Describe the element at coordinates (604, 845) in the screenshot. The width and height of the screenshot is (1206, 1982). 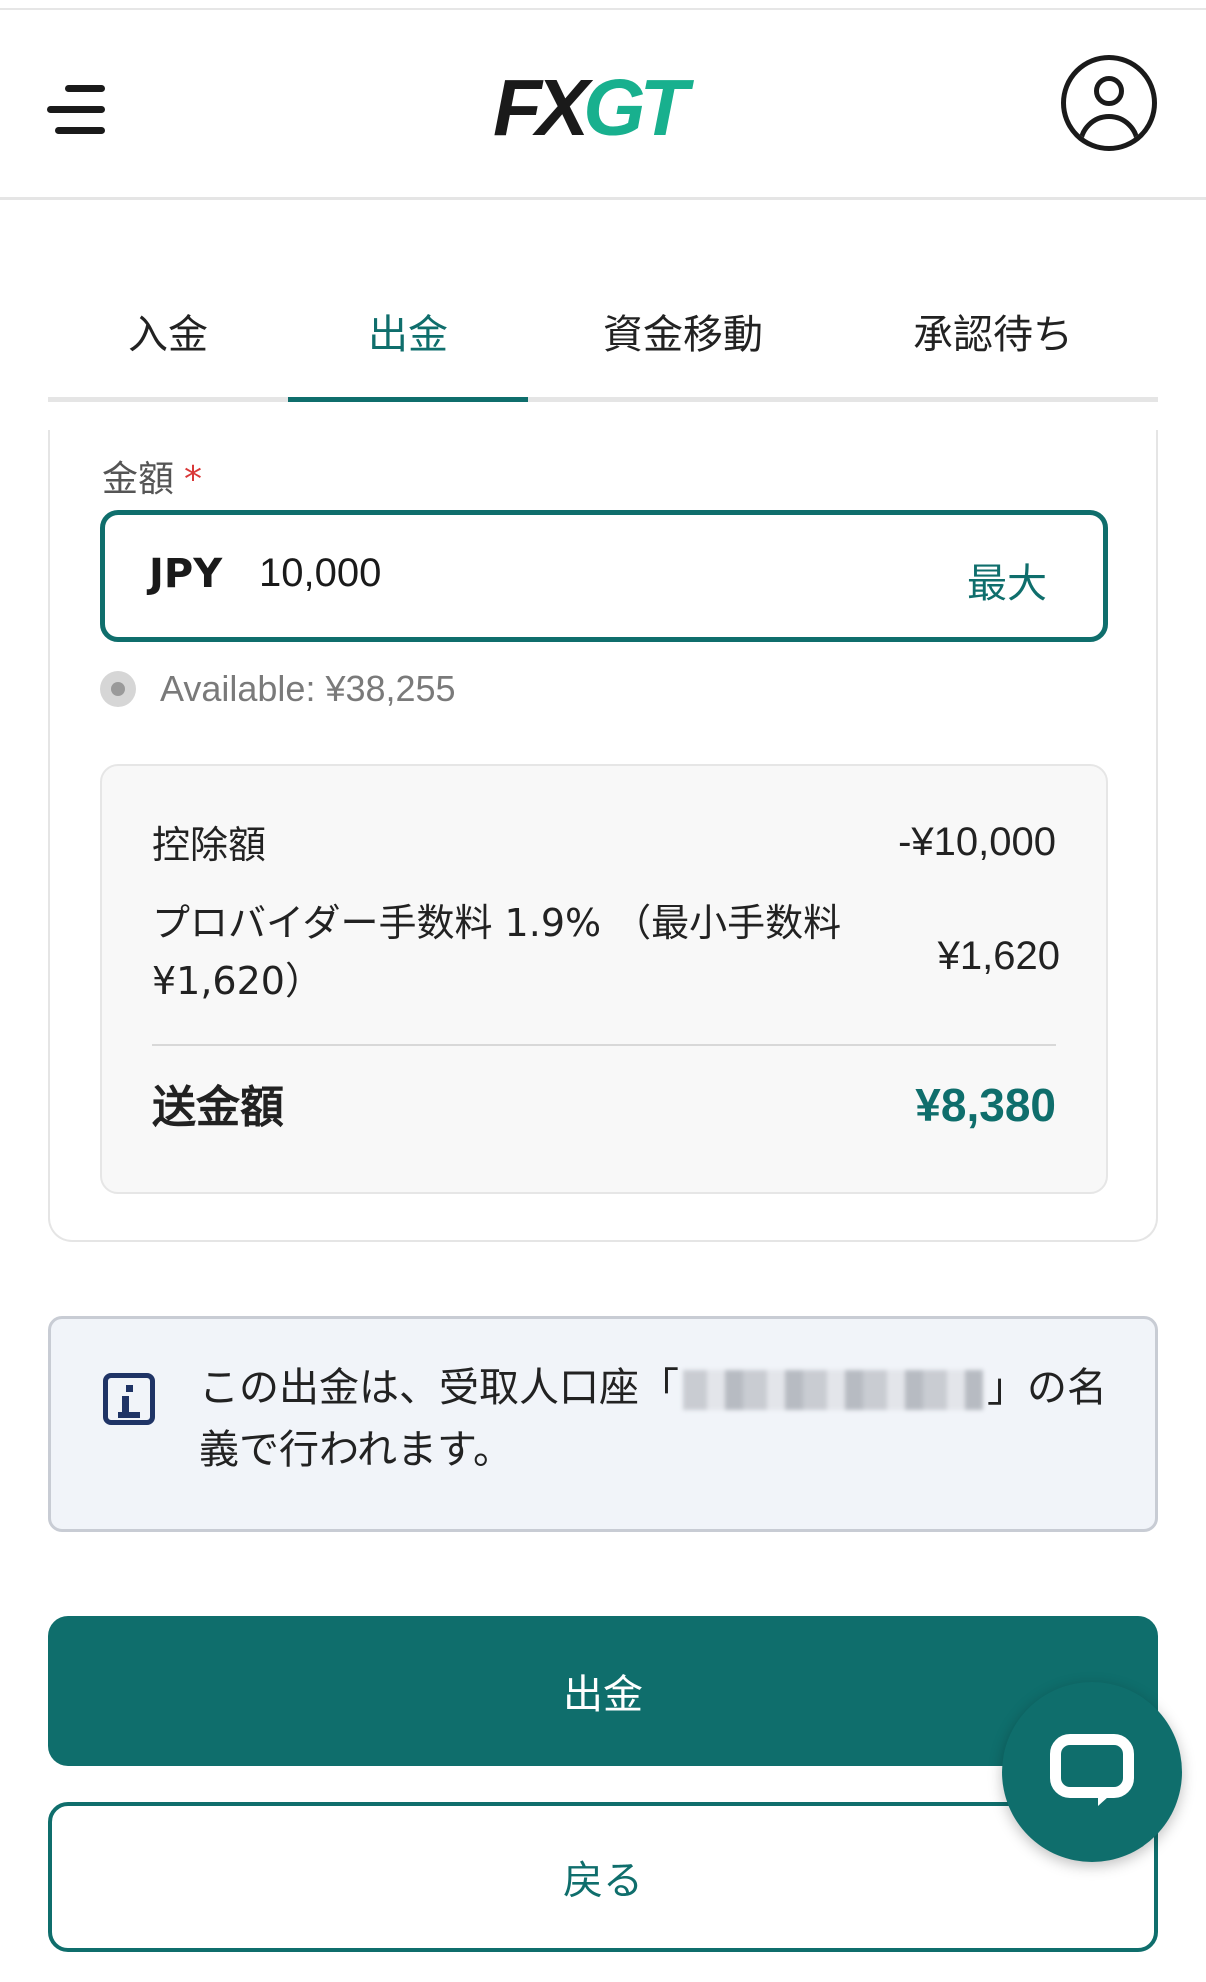
I see `summary-row-deduction: 控除額 -¥10,000` at that location.